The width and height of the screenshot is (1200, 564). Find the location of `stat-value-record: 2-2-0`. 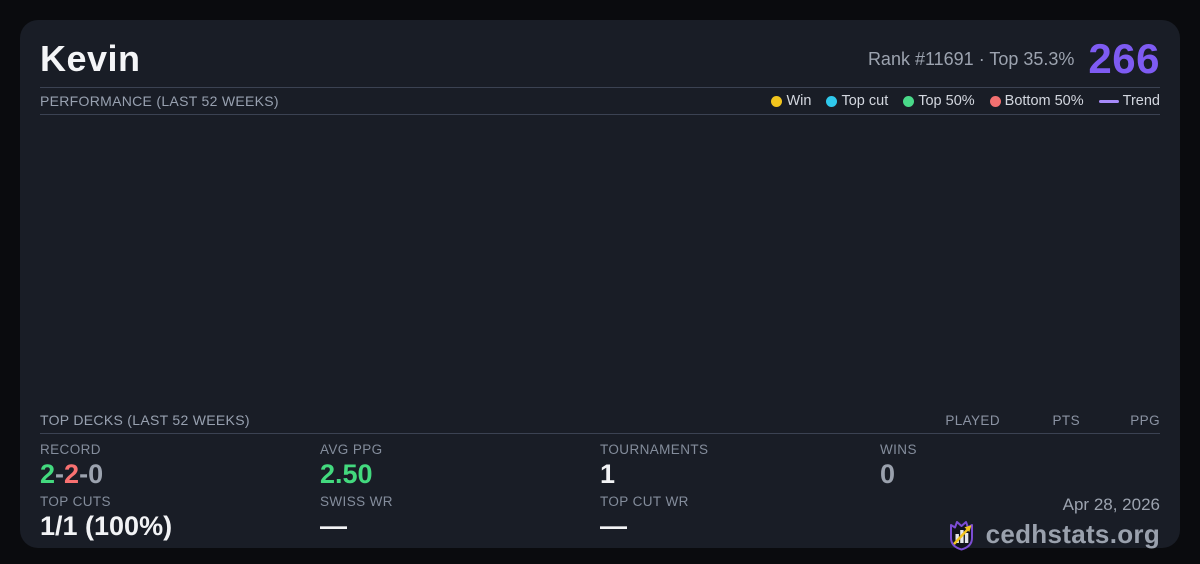

stat-value-record: 2-2-0 is located at coordinates (180, 474).